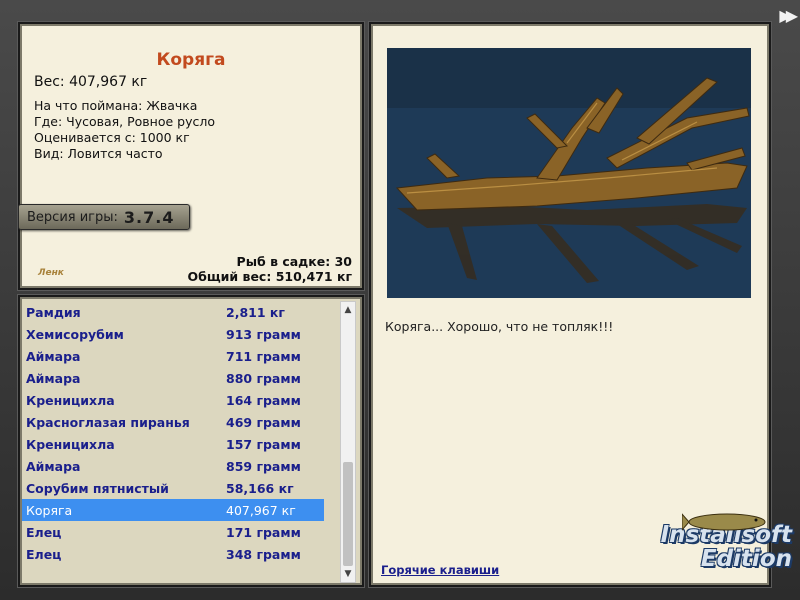 Image resolution: width=800 pixels, height=600 pixels. Describe the element at coordinates (263, 532) in the screenshot. I see `fish-list-weight: 171 грамм` at that location.